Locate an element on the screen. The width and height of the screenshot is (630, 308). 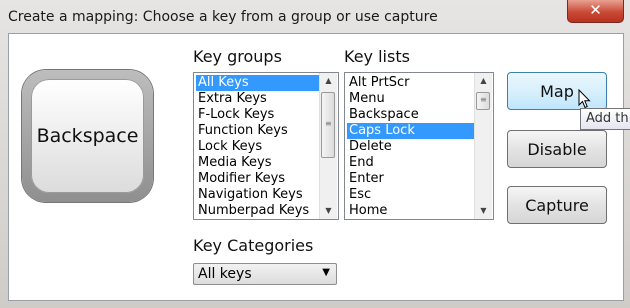
key-groups-heading: Key groups is located at coordinates (237, 56).